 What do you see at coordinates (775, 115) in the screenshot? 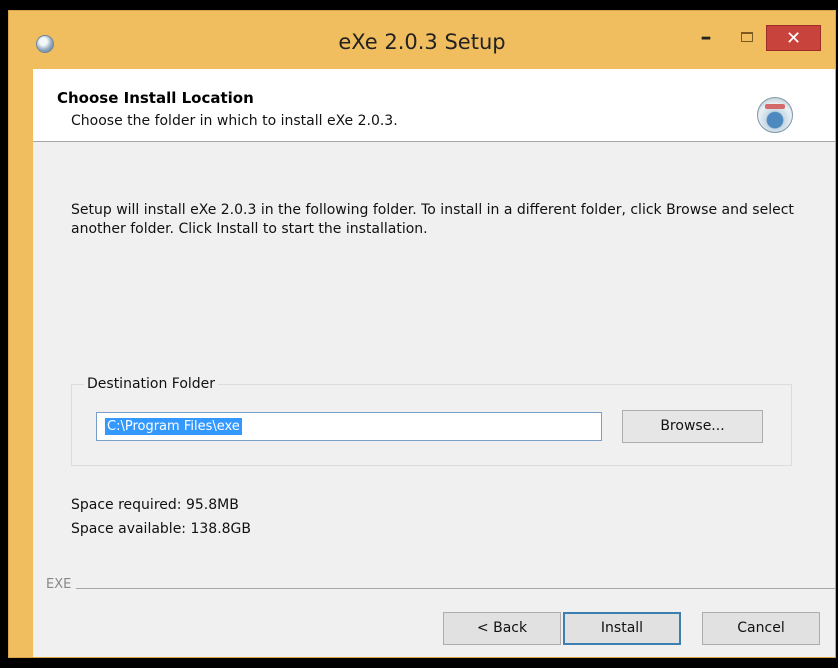
I see `nsis-install-icon` at bounding box center [775, 115].